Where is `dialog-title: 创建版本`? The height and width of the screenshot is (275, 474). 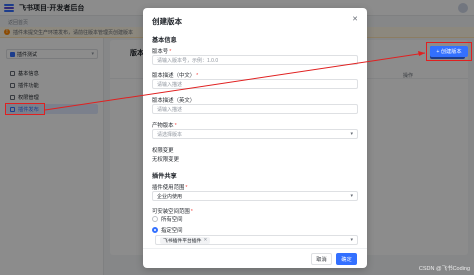
dialog-title: 创建版本 is located at coordinates (167, 21).